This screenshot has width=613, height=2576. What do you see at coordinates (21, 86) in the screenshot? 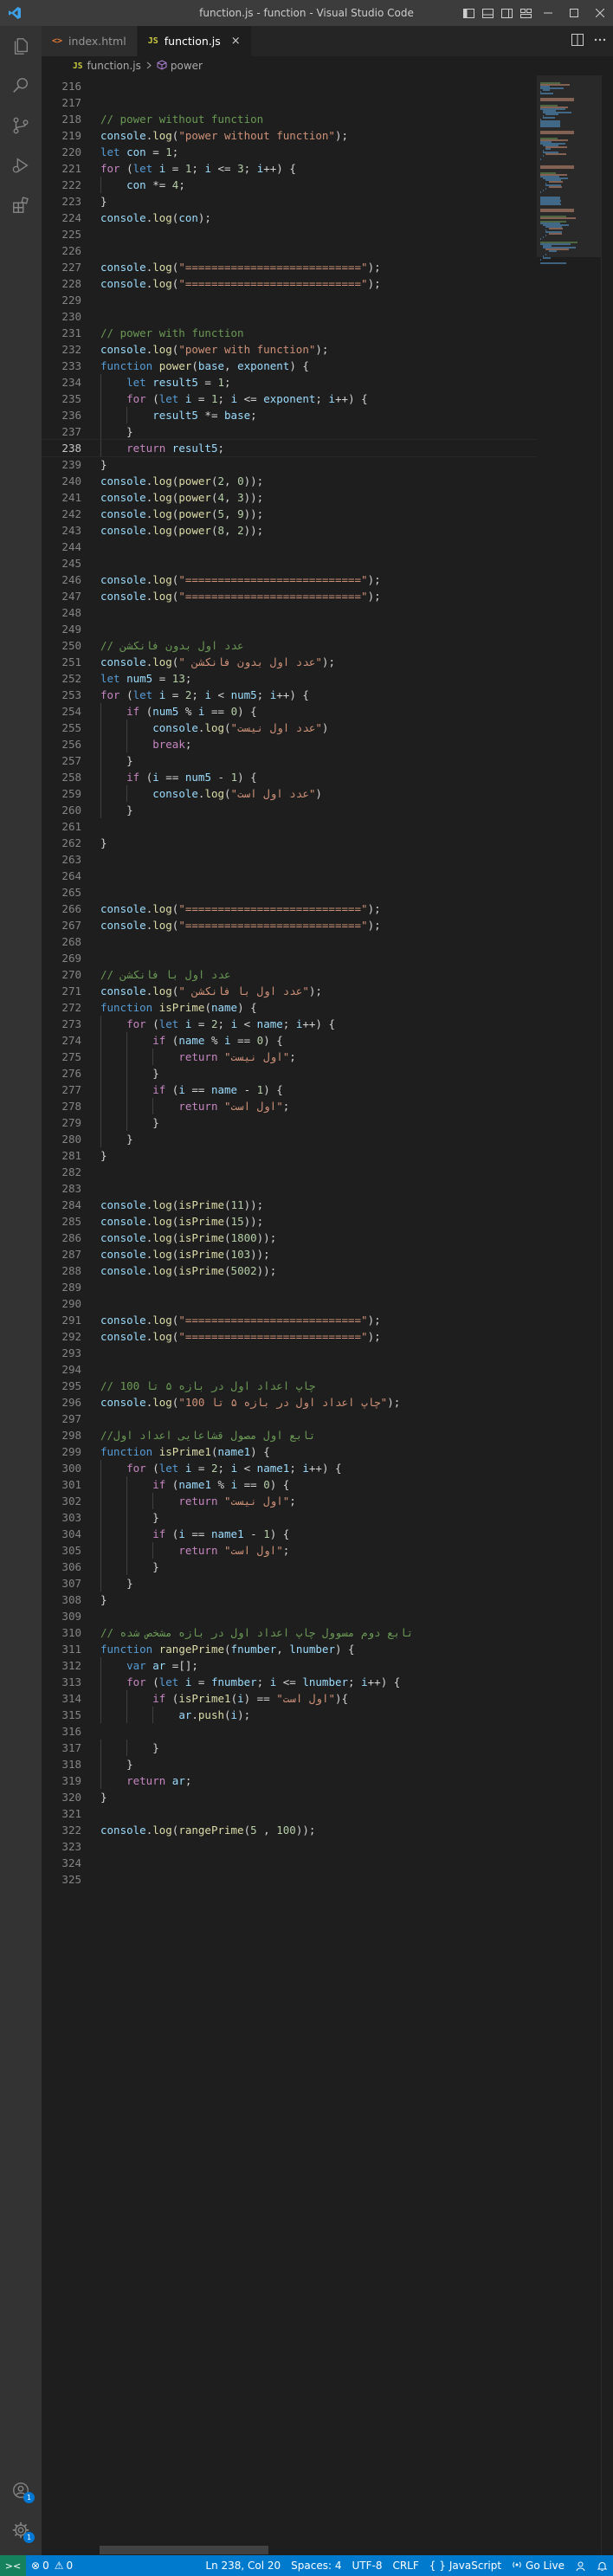
I see `search-icon` at bounding box center [21, 86].